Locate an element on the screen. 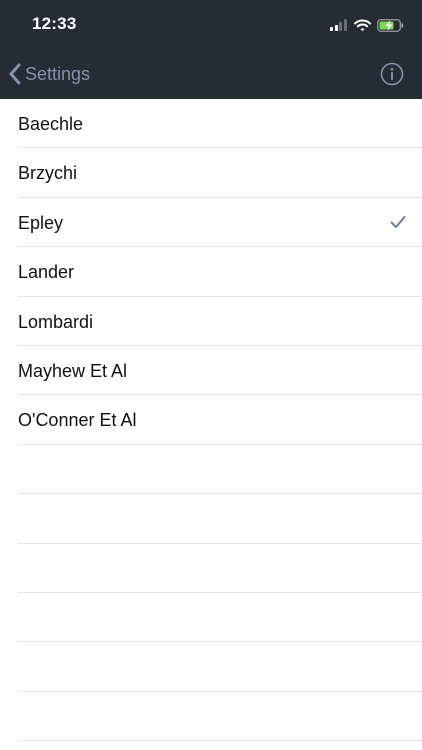  status-icons is located at coordinates (367, 25).